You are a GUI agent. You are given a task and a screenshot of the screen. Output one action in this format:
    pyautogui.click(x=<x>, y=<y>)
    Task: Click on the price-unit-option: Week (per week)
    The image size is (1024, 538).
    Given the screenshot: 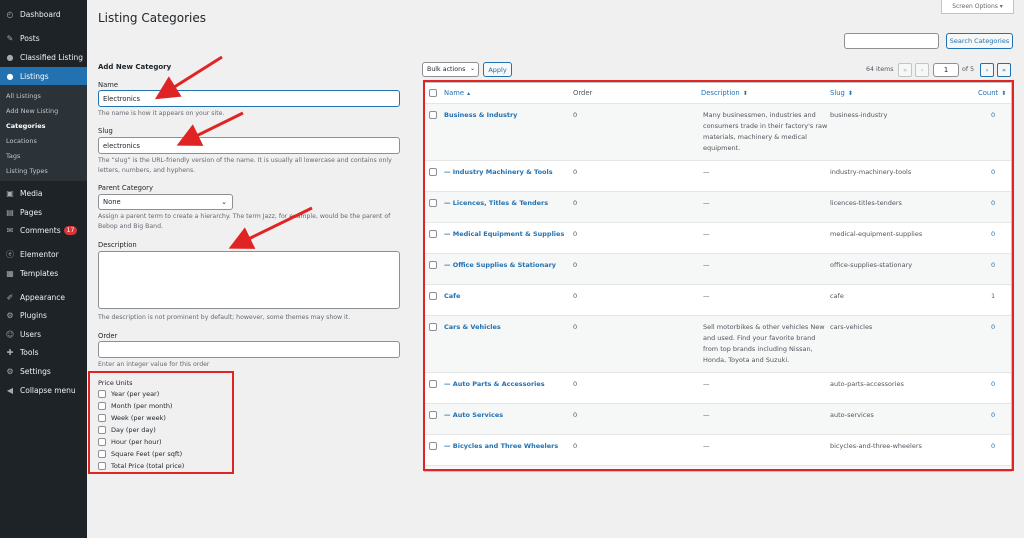 What is the action you would take?
    pyautogui.click(x=132, y=418)
    